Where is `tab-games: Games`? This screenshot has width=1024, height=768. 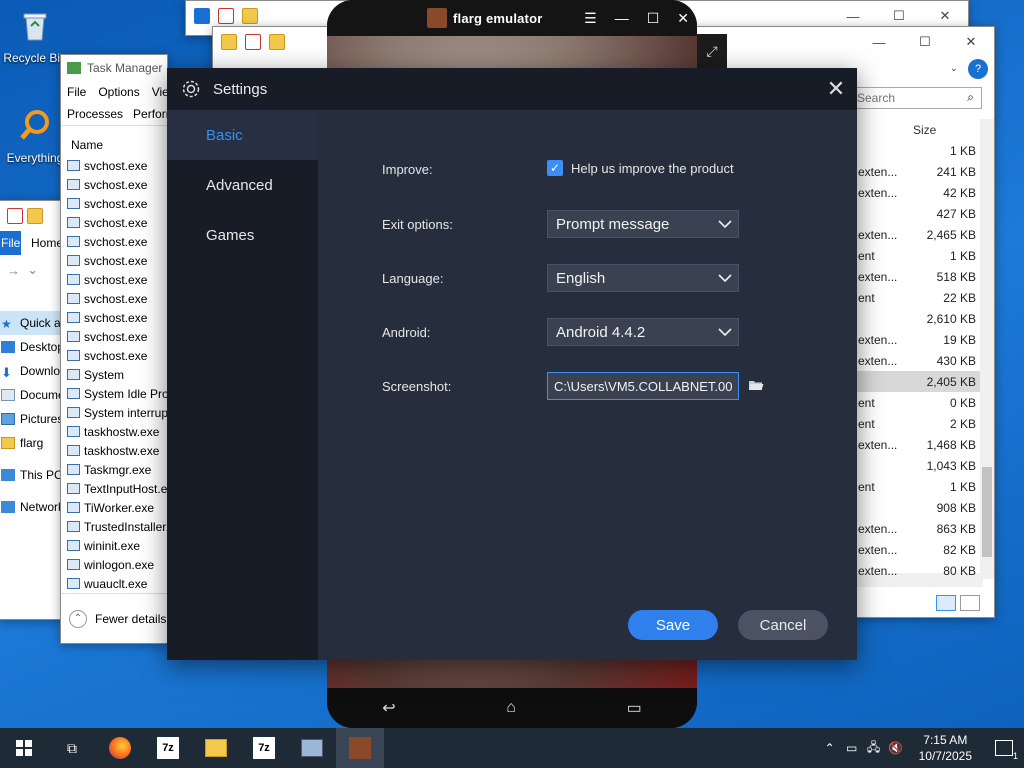 tab-games: Games is located at coordinates (242, 235).